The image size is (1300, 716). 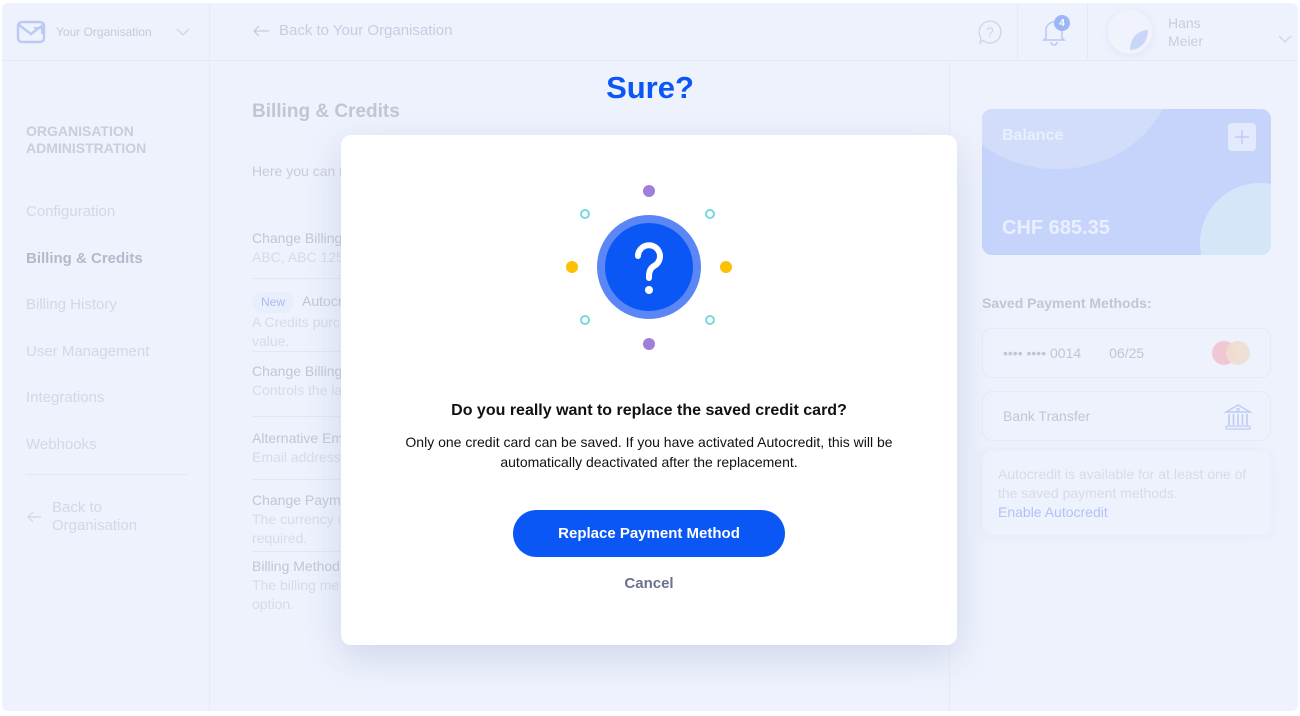 I want to click on replace-payment-method-button: Replace Payment Method, so click(x=649, y=533).